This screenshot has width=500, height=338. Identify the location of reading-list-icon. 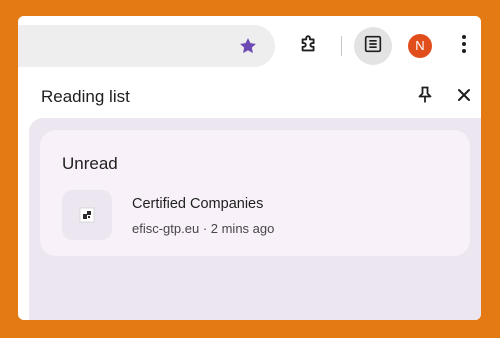
(373, 46).